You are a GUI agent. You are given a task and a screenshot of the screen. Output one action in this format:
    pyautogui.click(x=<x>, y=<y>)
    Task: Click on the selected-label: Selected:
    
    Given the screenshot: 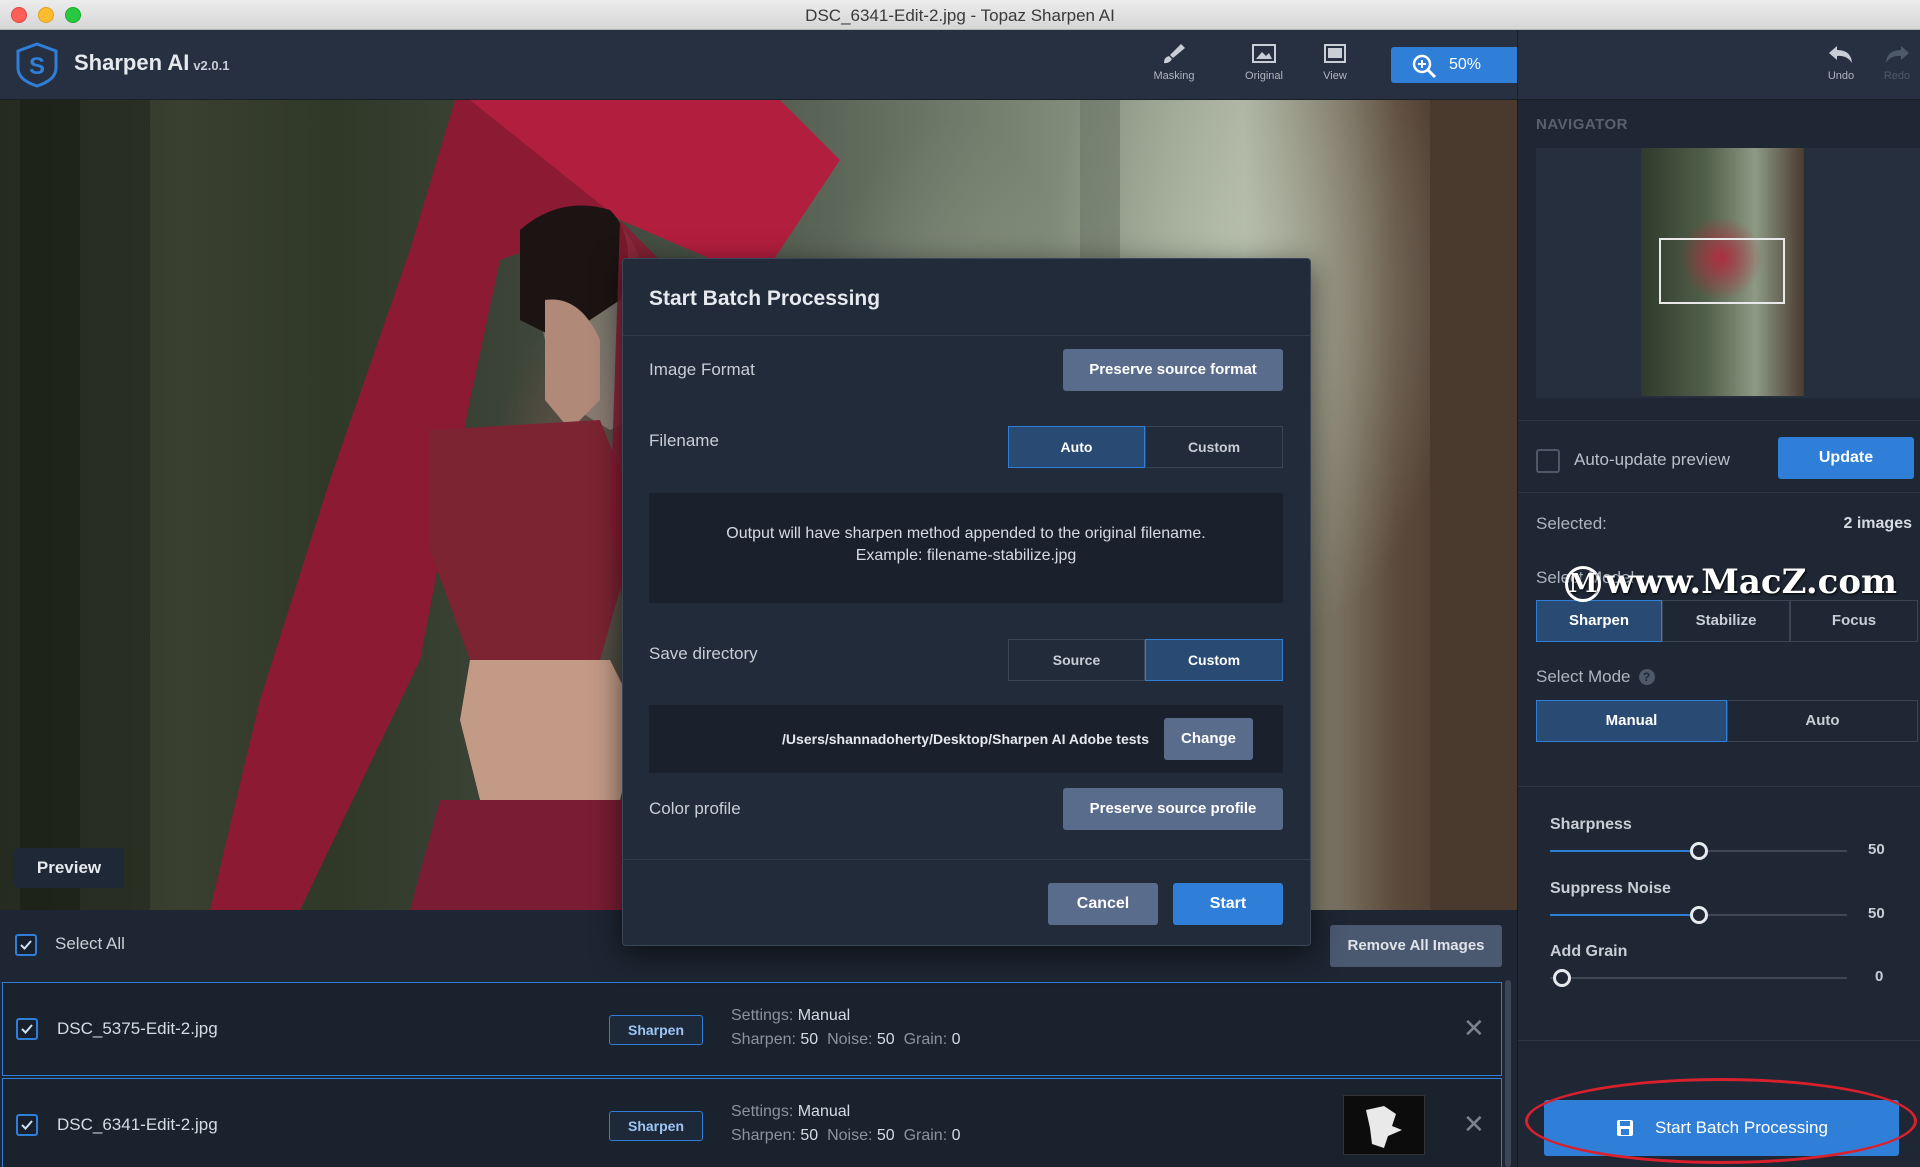 What is the action you would take?
    pyautogui.click(x=1571, y=523)
    